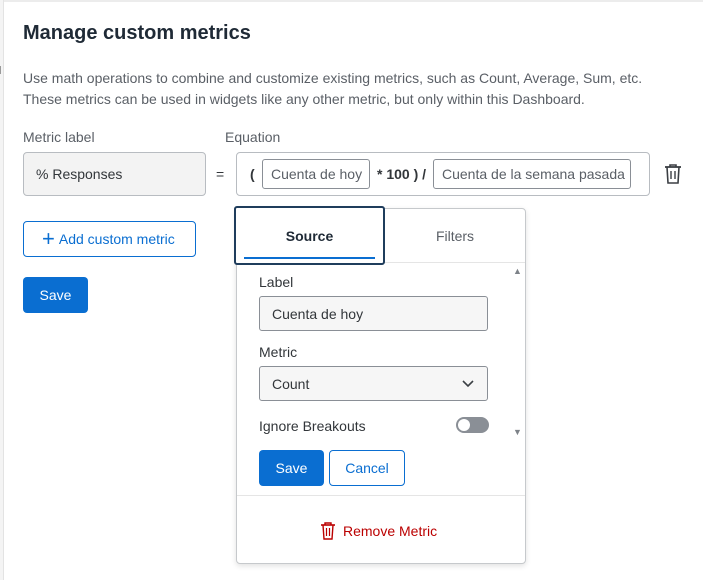  Describe the element at coordinates (455, 236) in the screenshot. I see `tab-filters: Filters` at that location.